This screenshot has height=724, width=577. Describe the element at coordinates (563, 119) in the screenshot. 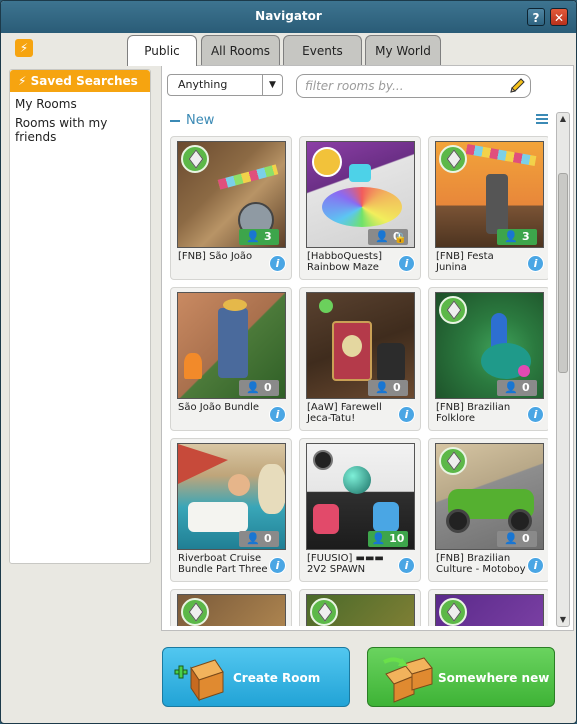

I see `scroll-up-icon: ▲` at that location.